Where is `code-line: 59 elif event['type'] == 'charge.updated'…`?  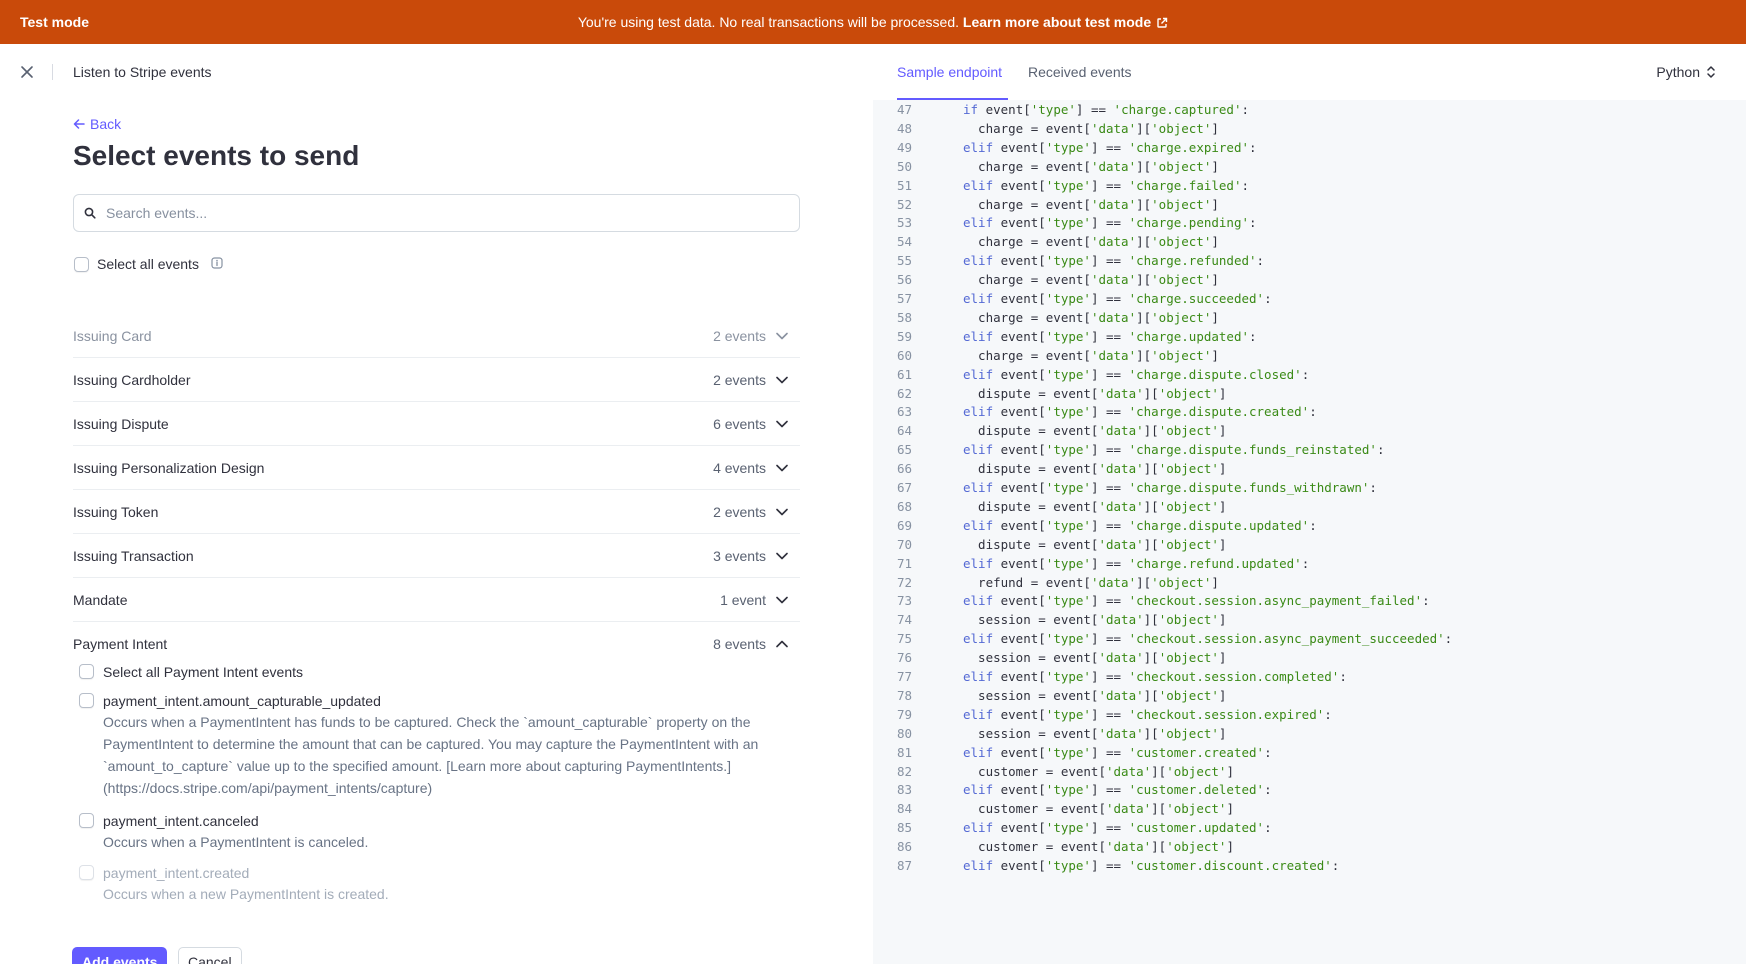
code-line: 59 elif event['type'] == 'charge.updated'… is located at coordinates (1309, 336).